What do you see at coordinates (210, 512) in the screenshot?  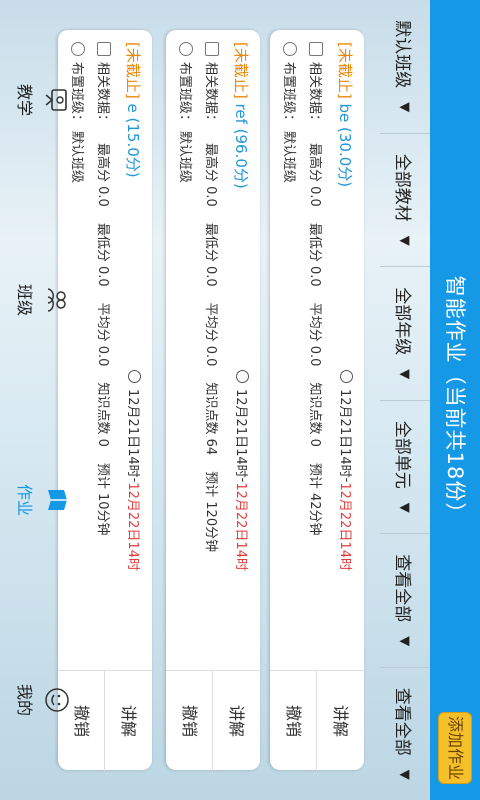 I see `estimate-time: 预计 120分钟` at bounding box center [210, 512].